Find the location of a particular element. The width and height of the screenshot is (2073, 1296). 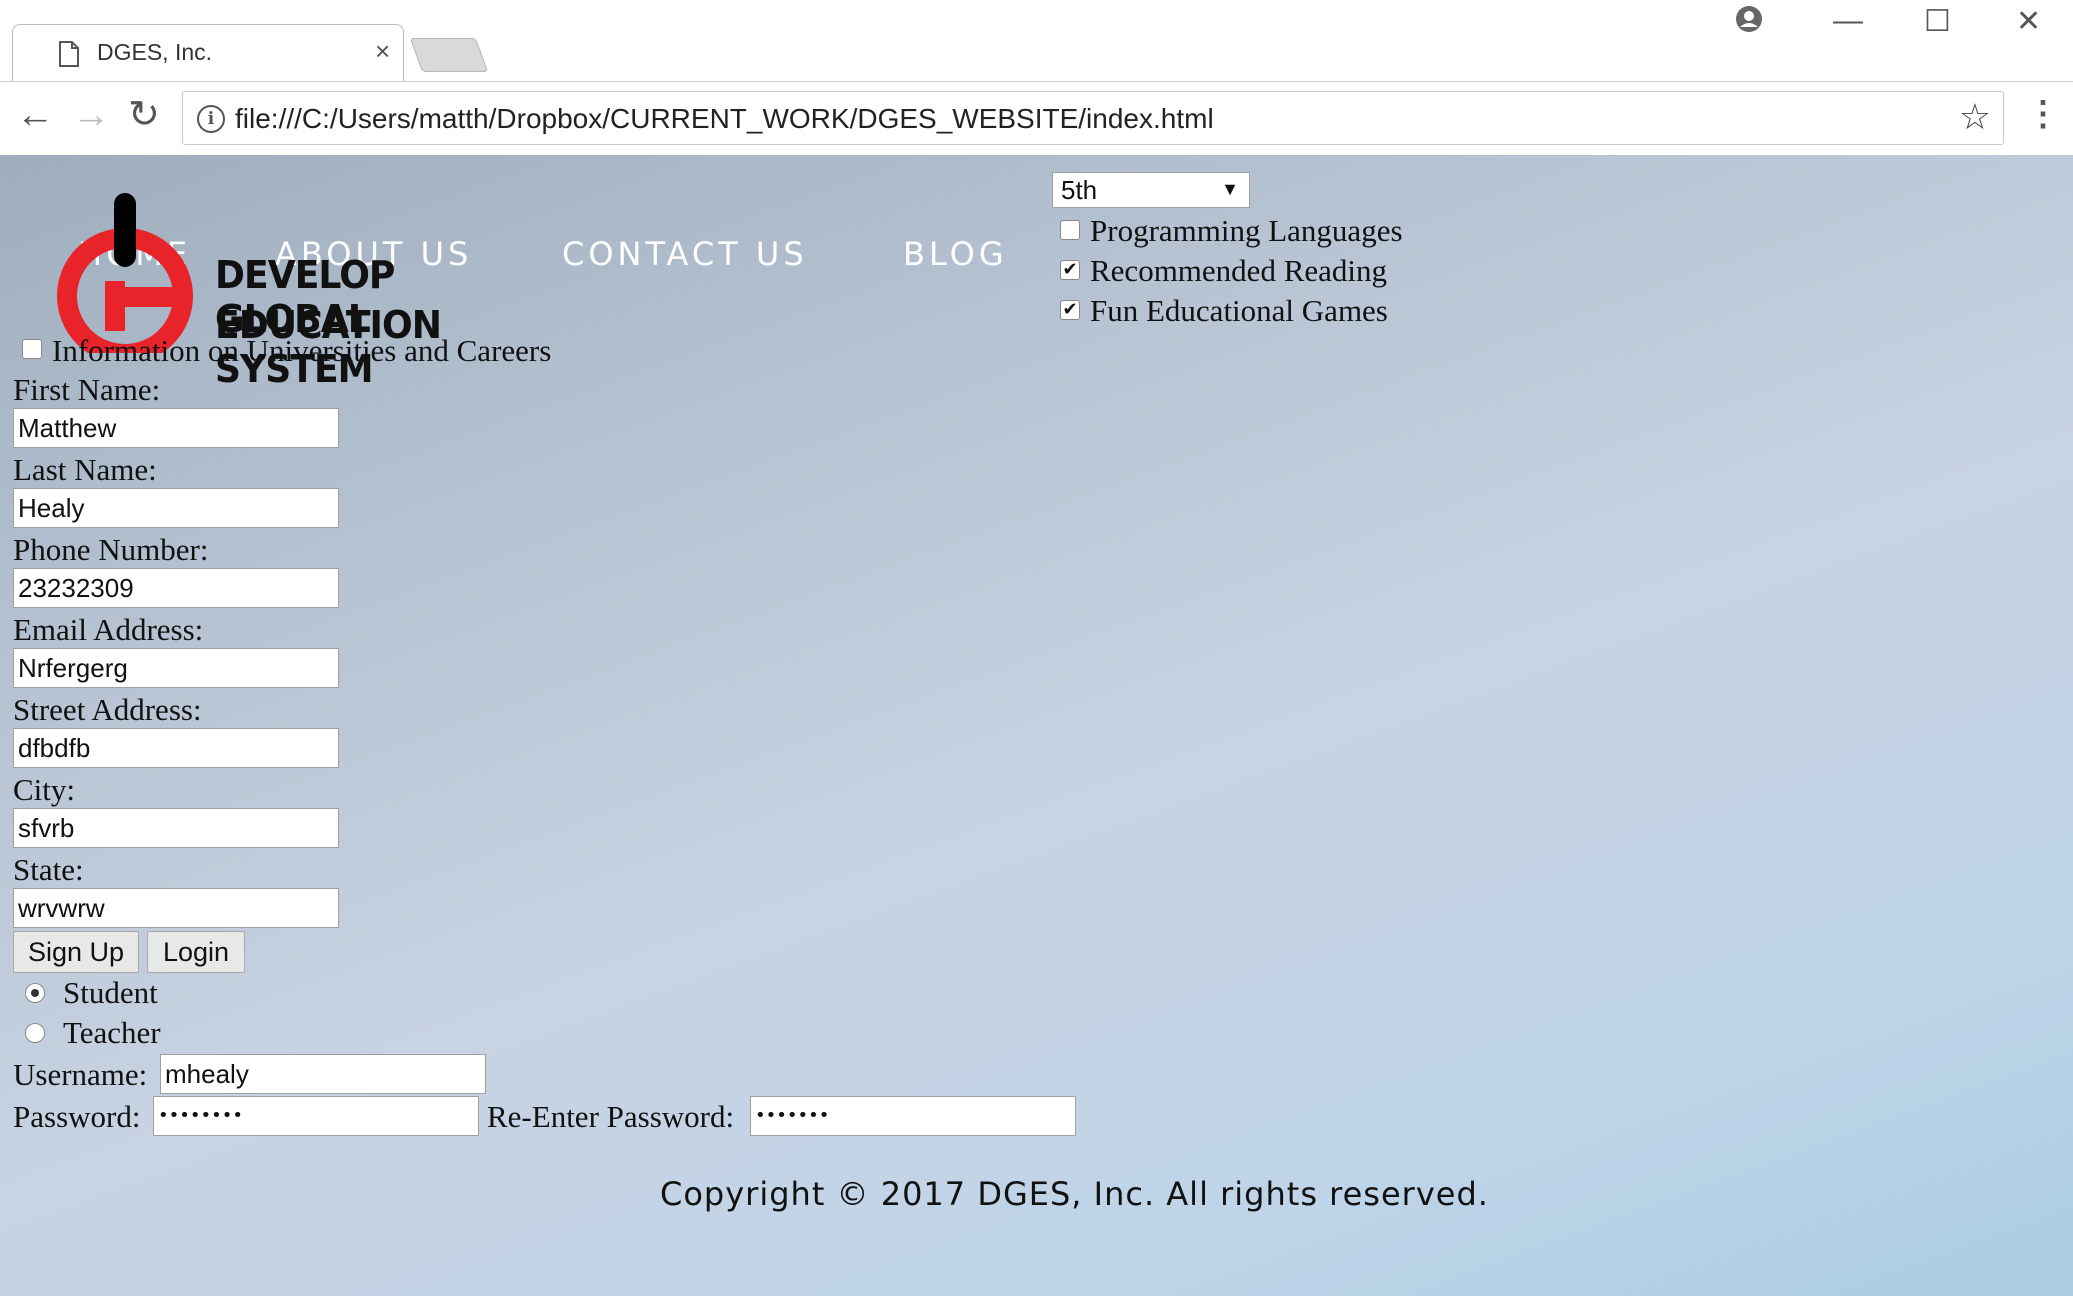

profile-icon is located at coordinates (1749, 19).